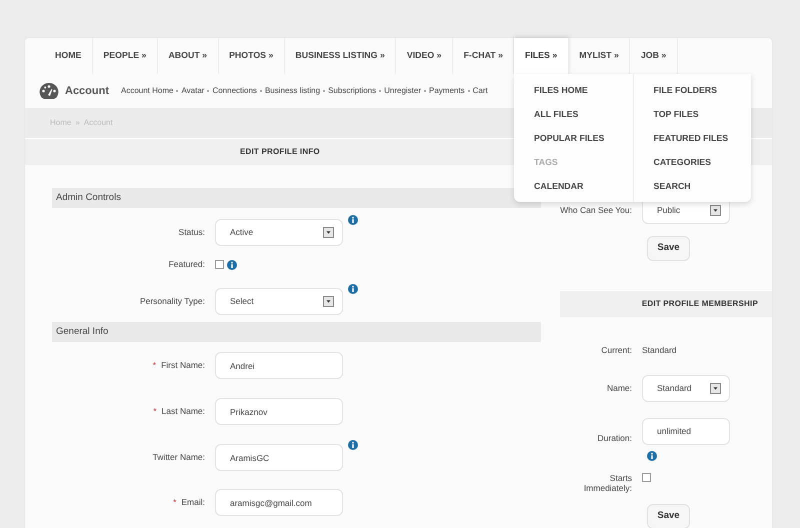  I want to click on field-label: Duration:, so click(614, 438).